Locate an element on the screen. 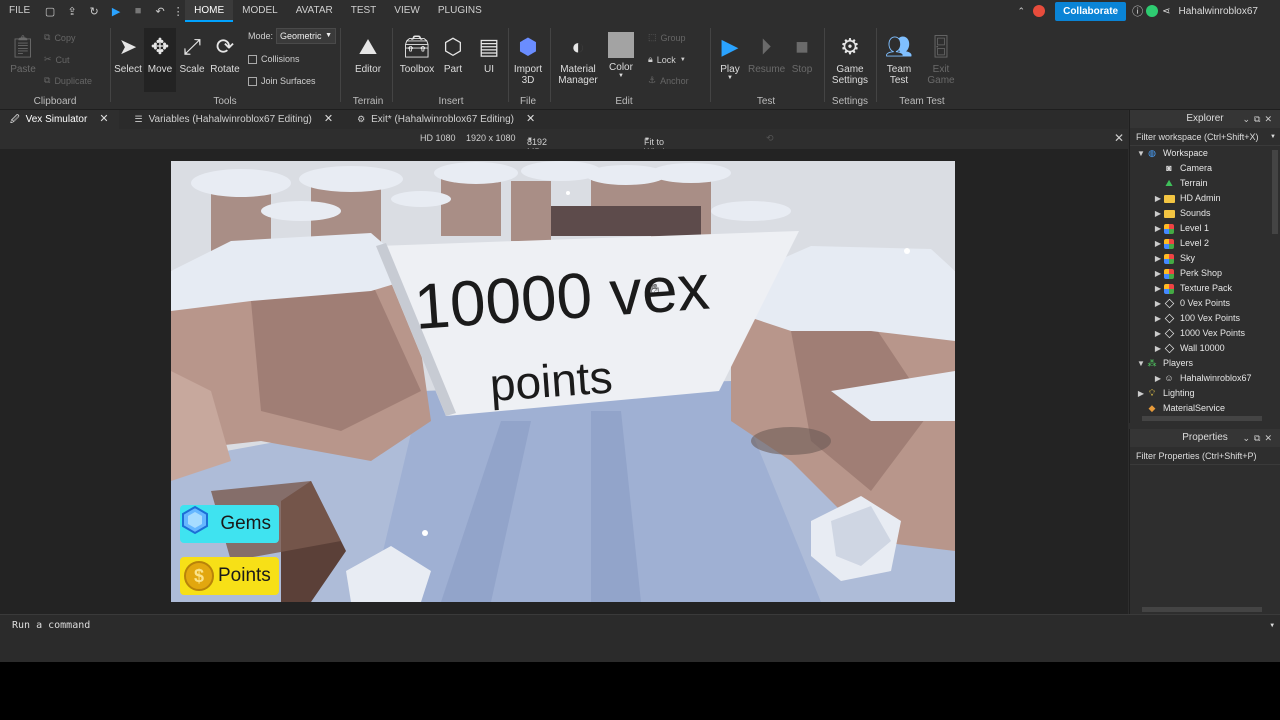 The height and width of the screenshot is (720, 1280). terrain-editor-button: ⛰ Editor is located at coordinates (368, 54).